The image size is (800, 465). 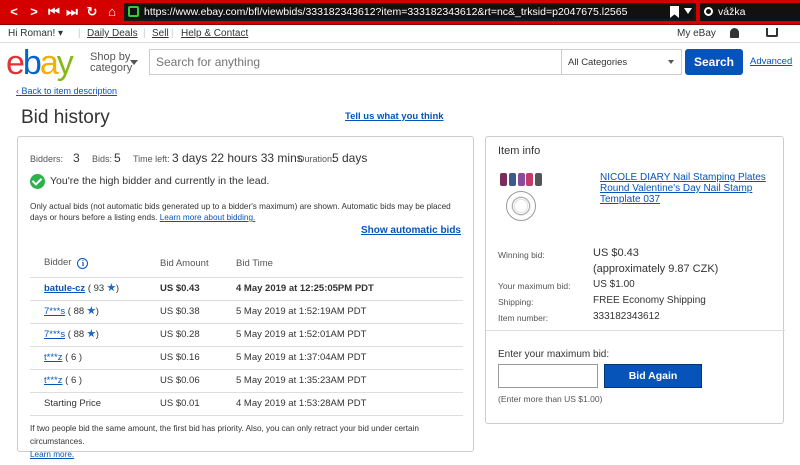 What do you see at coordinates (65, 117) in the screenshot?
I see `page-title: Bid history` at bounding box center [65, 117].